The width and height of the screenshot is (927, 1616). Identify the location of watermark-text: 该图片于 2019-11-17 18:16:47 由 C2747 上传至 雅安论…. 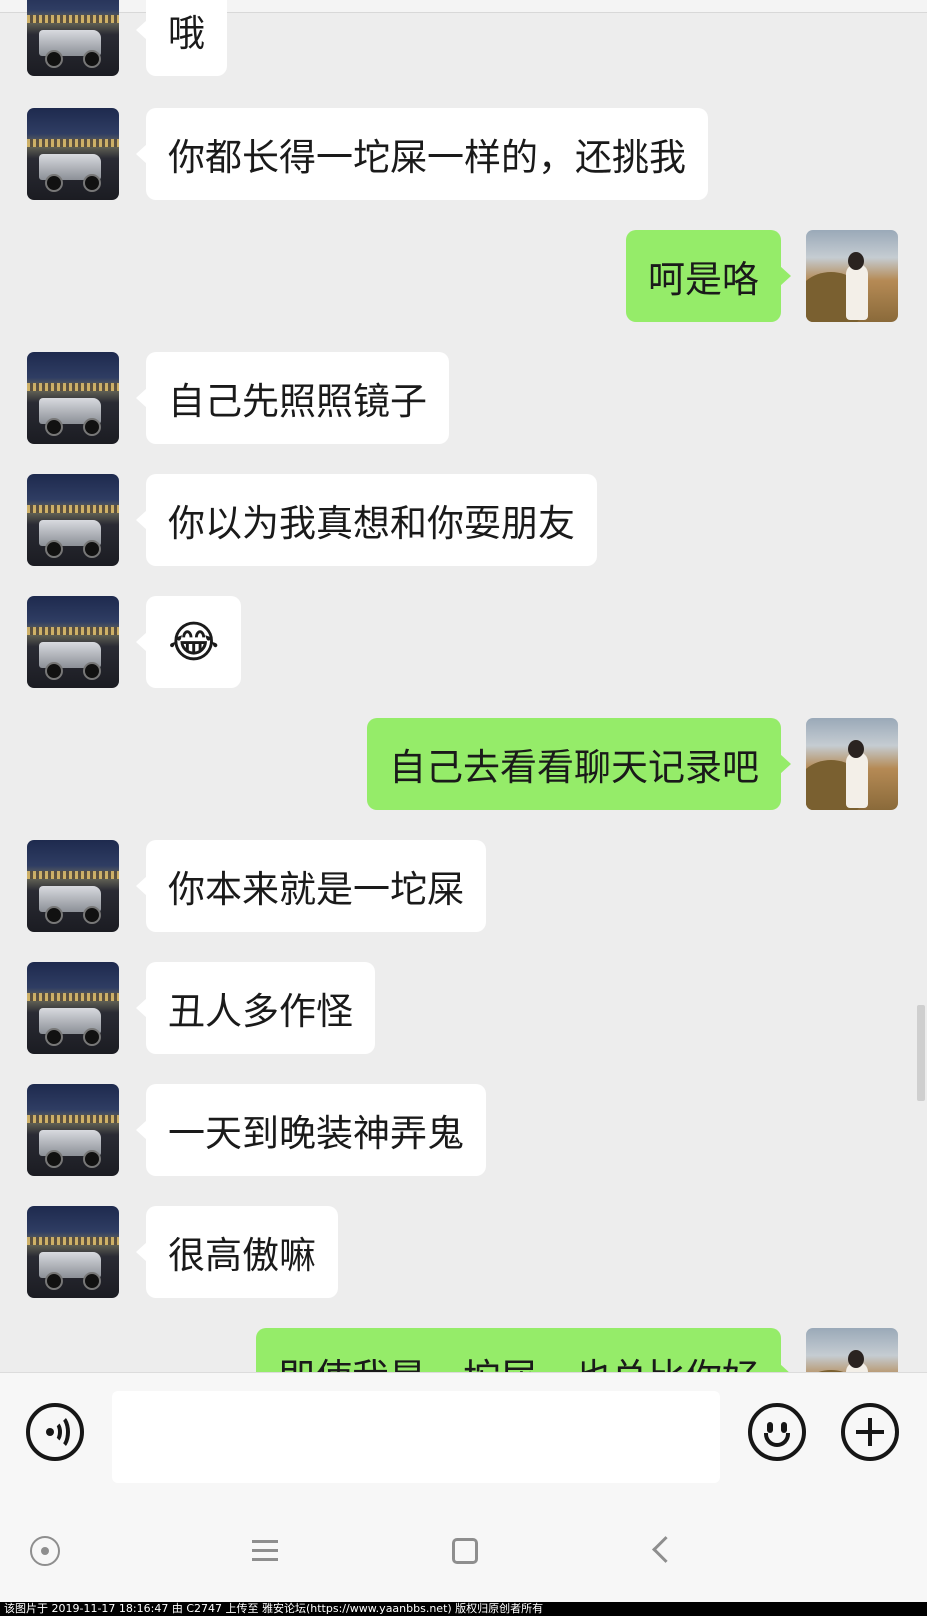
(274, 1608).